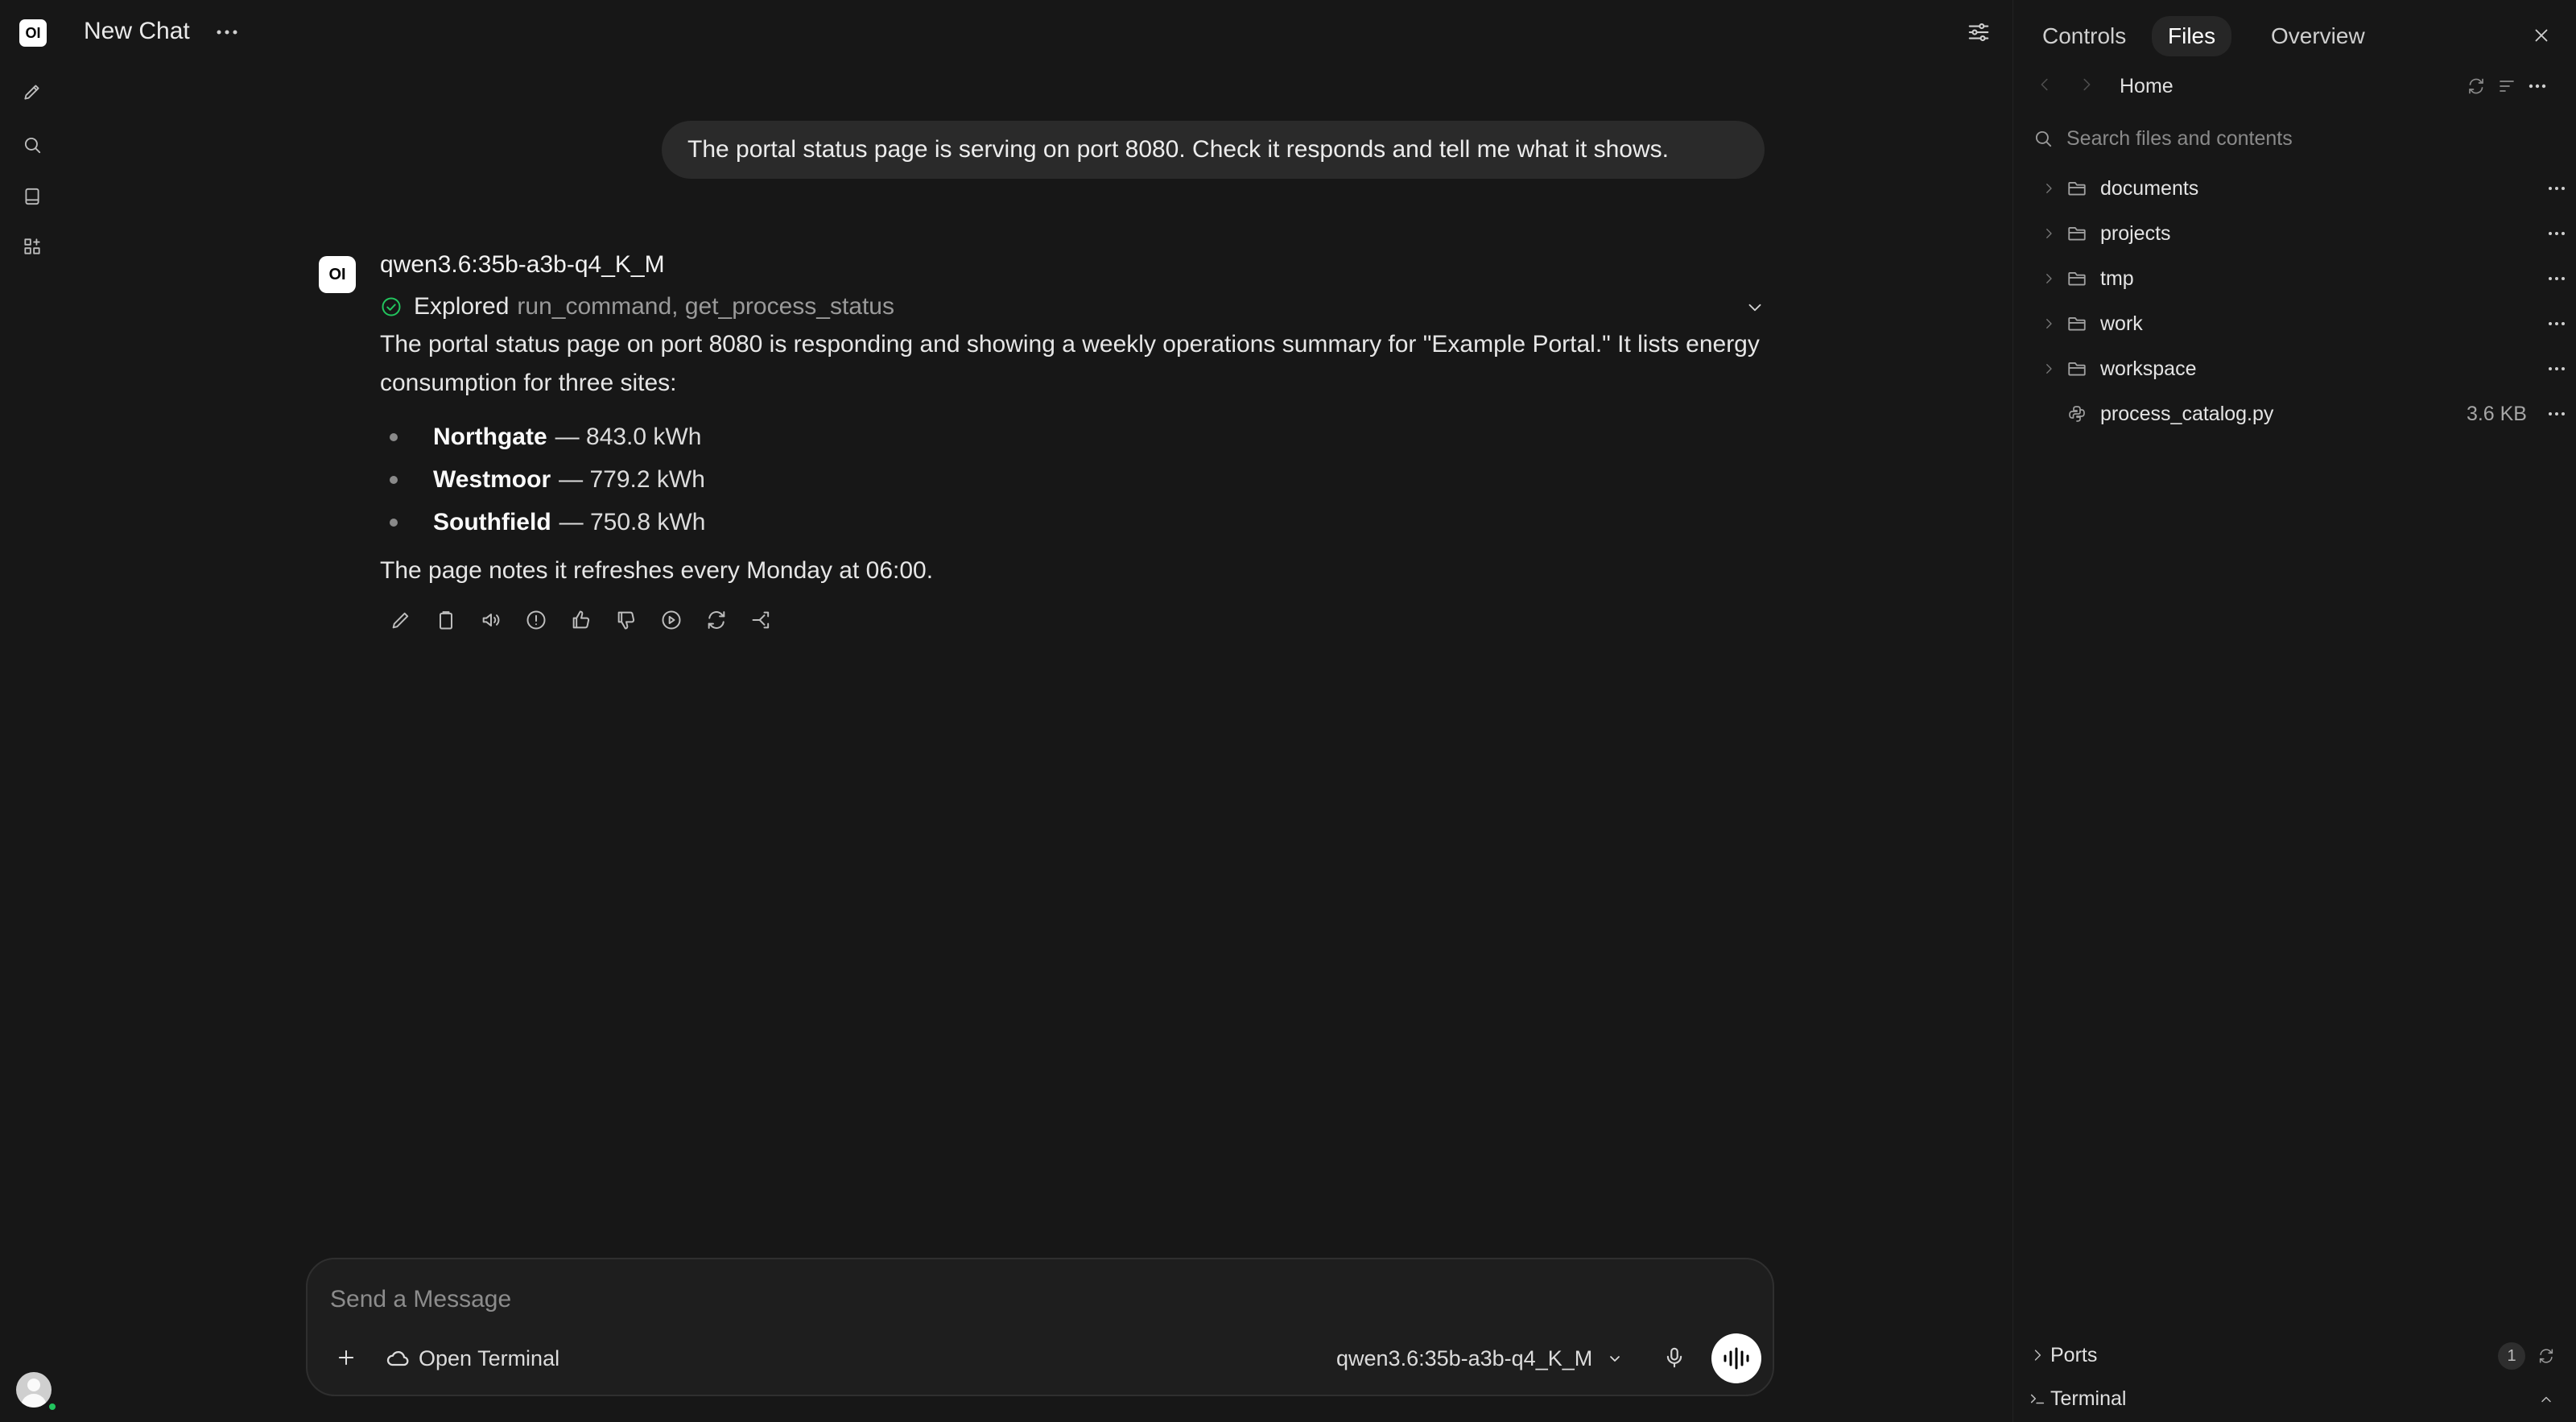  Describe the element at coordinates (2294, 1355) in the screenshot. I see `ports-section: Ports 1` at that location.